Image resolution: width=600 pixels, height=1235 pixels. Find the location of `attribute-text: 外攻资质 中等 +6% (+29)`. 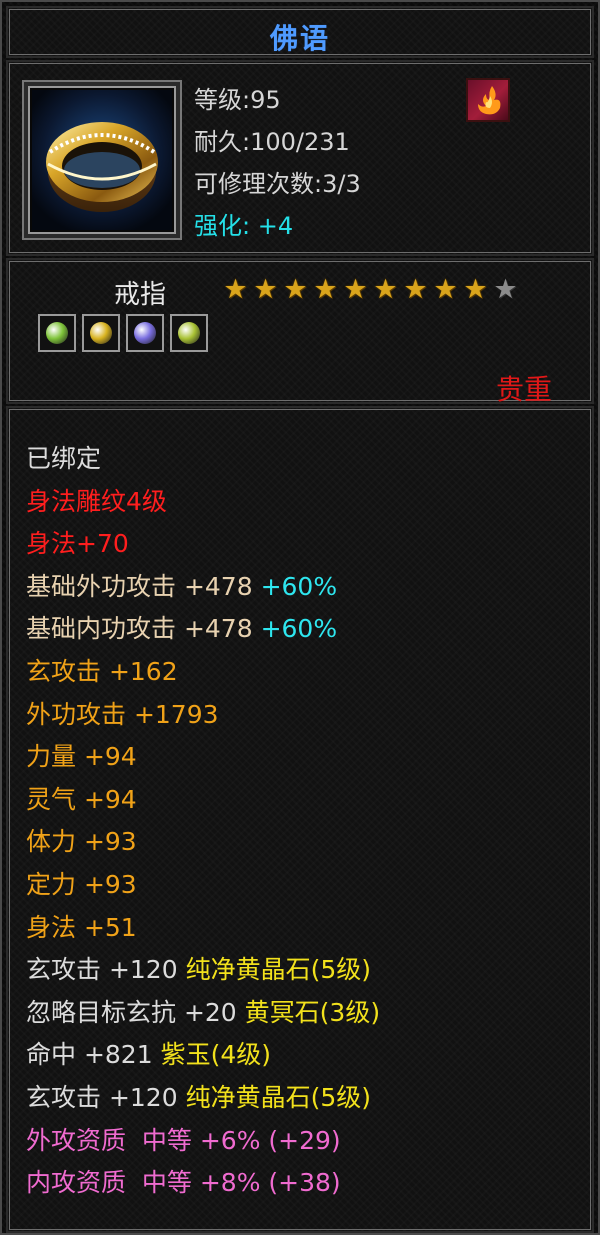

attribute-text: 外攻资质 中等 +6% (+29) is located at coordinates (183, 1140).